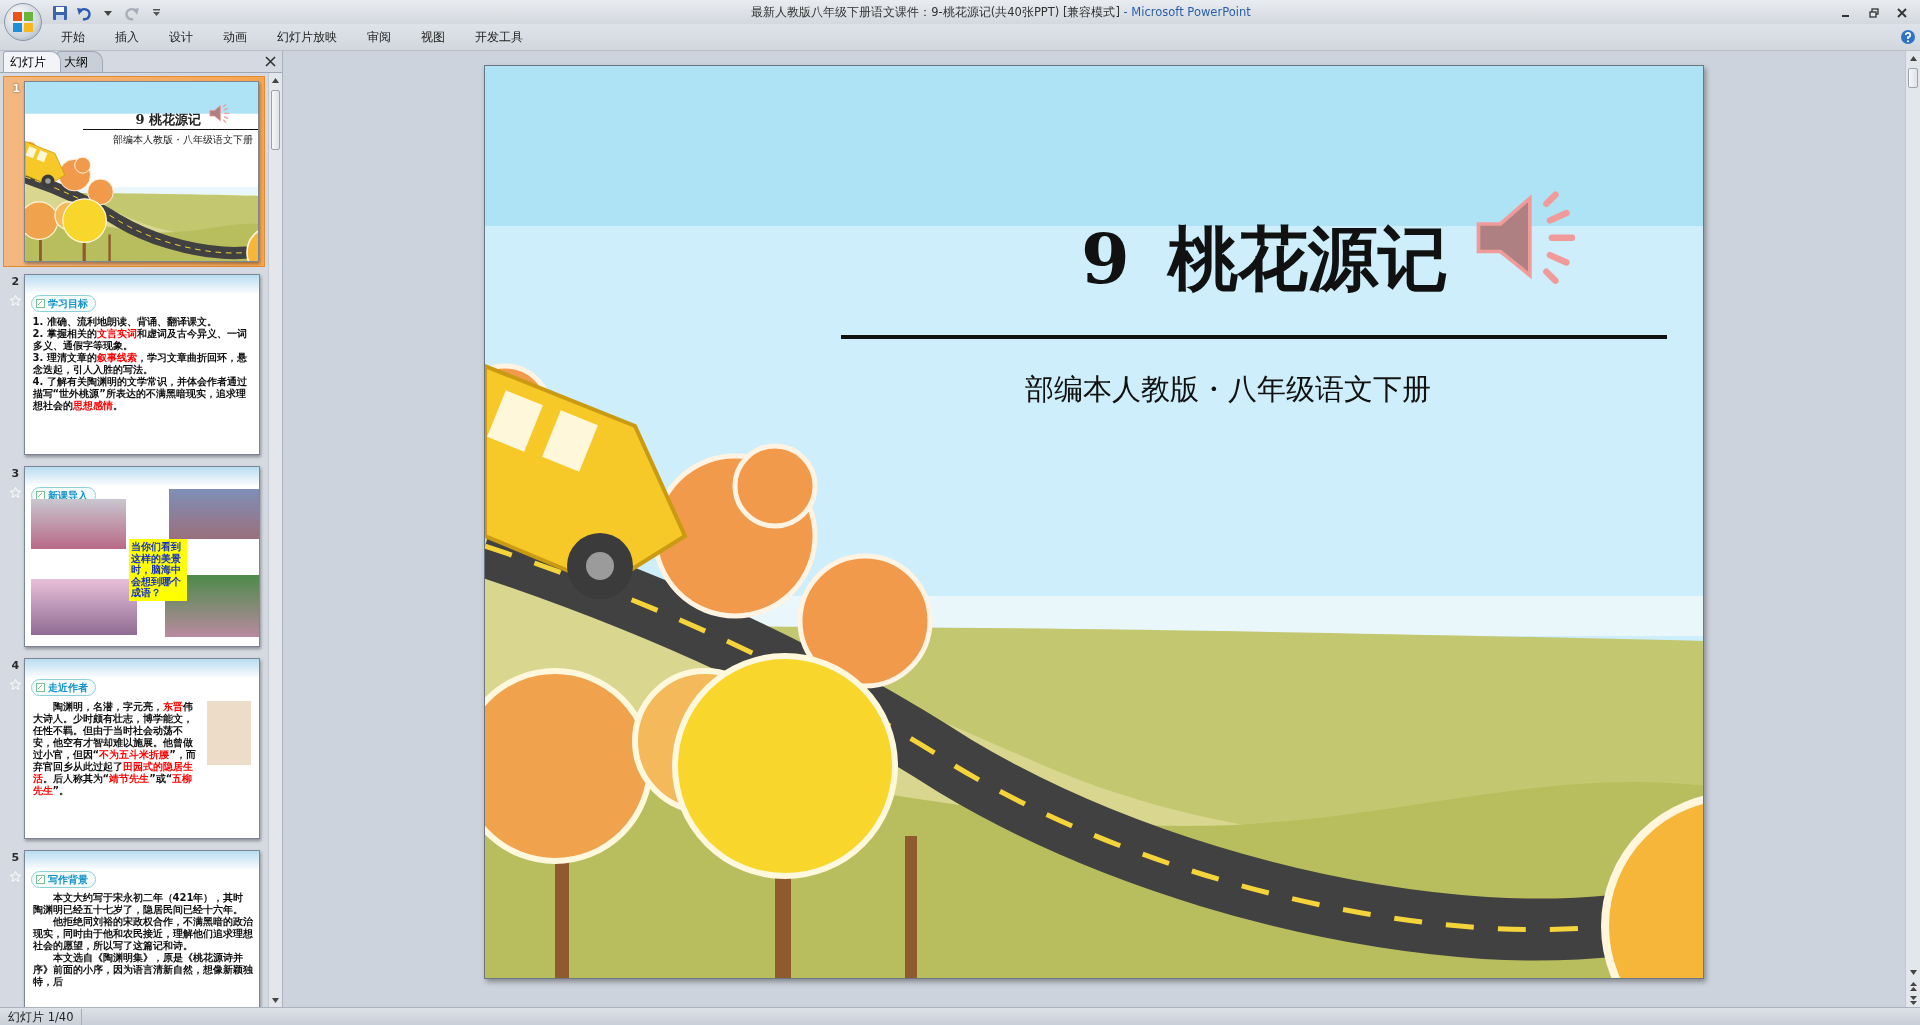  Describe the element at coordinates (379, 37) in the screenshot. I see `ribbon-tab: 审阅` at that location.